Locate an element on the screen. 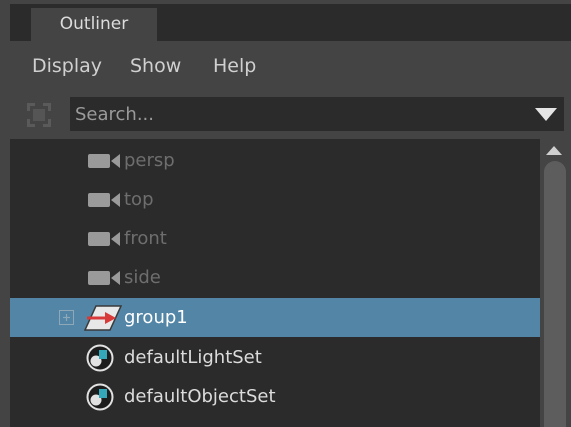 The image size is (571, 427). tree-item-label: side is located at coordinates (142, 277).